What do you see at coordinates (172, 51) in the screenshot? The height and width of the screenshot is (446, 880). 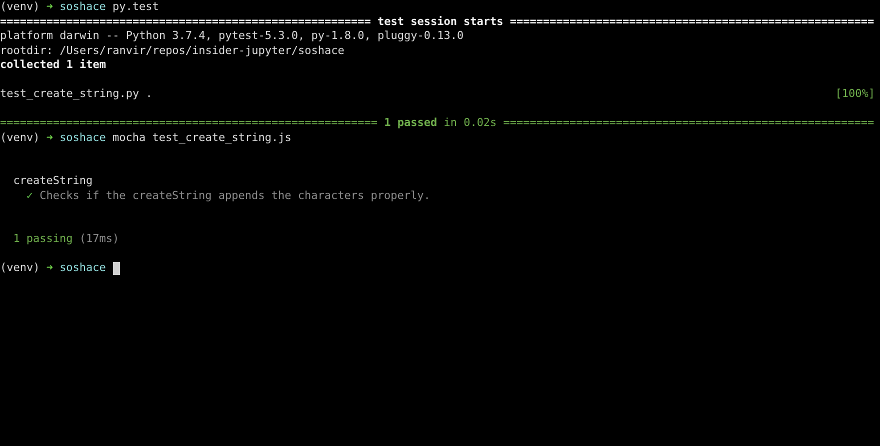 I see `output-text: rootdir: /Users/ranvir/repos/insider-jupyter/soshace` at bounding box center [172, 51].